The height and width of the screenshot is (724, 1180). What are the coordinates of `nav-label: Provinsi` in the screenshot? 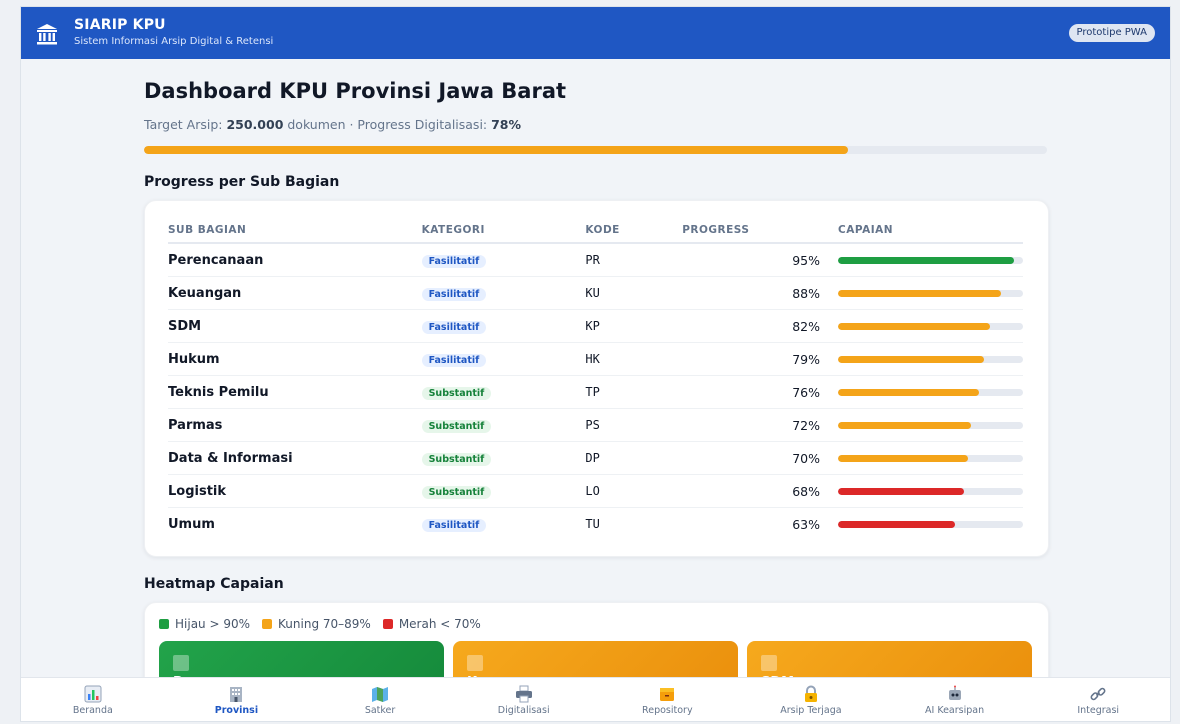 It's located at (236, 710).